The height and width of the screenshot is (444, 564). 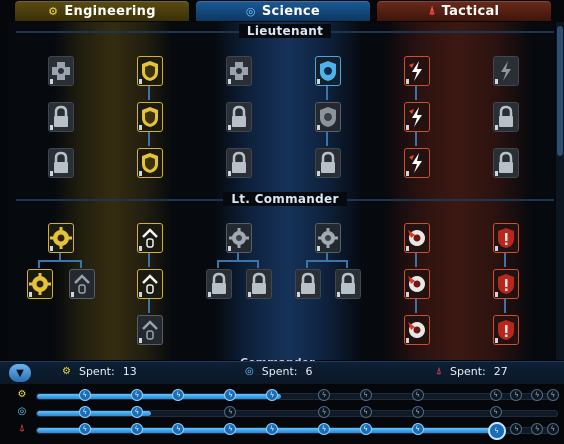 What do you see at coordinates (22, 428) in the screenshot?
I see `tactical-delta-icon: ⍋` at bounding box center [22, 428].